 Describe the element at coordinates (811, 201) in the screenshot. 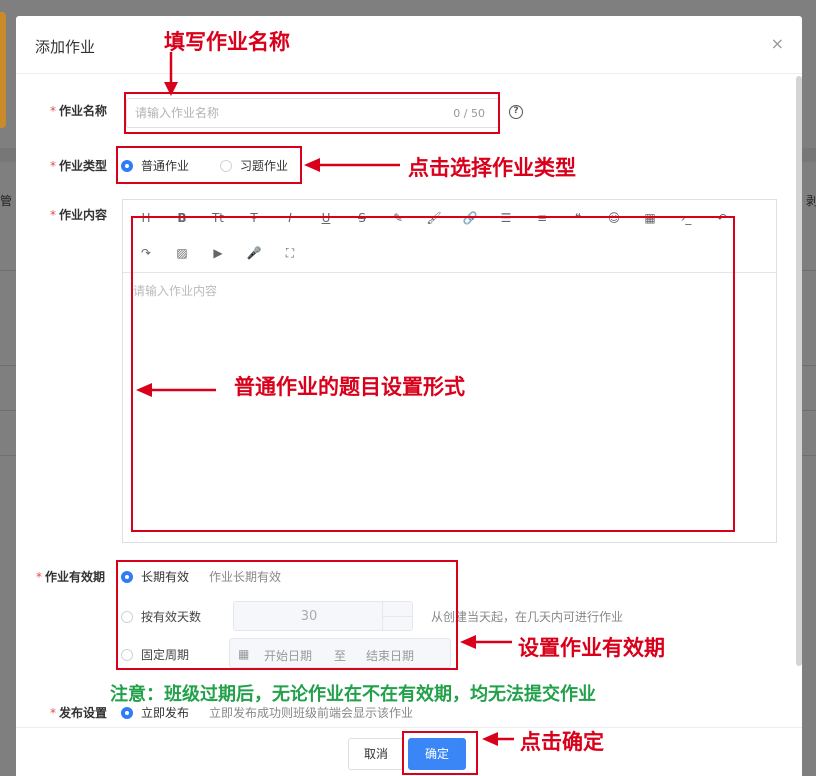

I see `background-text-right: 剥` at that location.